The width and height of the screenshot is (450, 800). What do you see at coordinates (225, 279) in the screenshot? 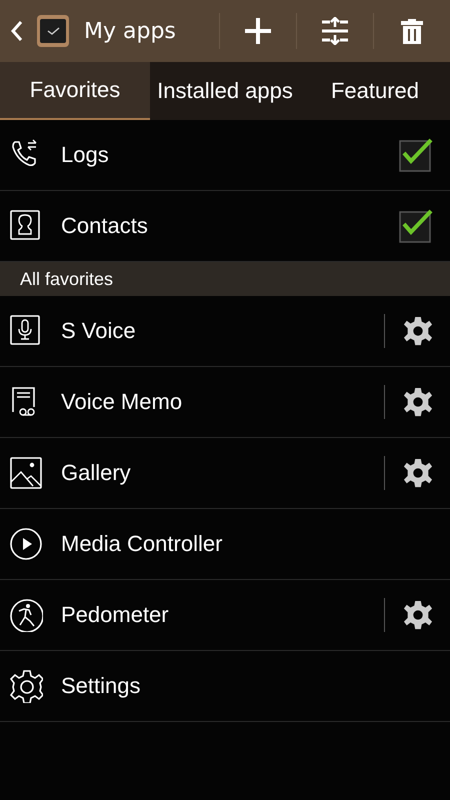
I see `section-header: All favorites` at bounding box center [225, 279].